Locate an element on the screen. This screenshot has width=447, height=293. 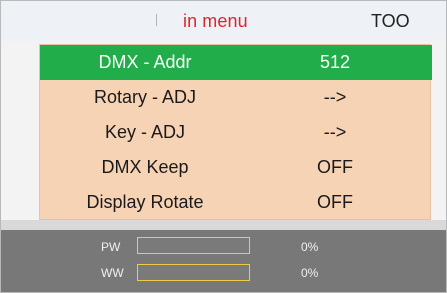
pw-meter-bar is located at coordinates (193, 245).